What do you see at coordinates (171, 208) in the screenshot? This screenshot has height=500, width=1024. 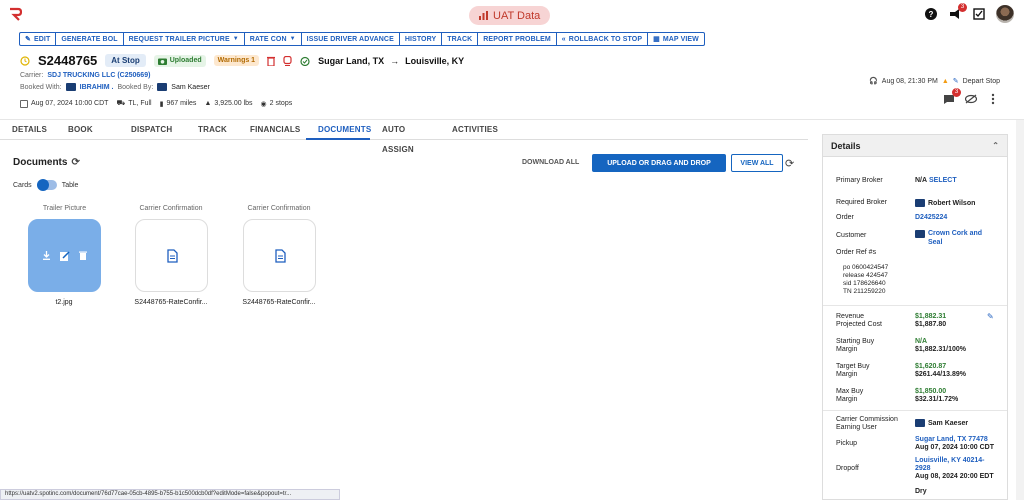 I see `card-type-label: Carrier Confirmation` at bounding box center [171, 208].